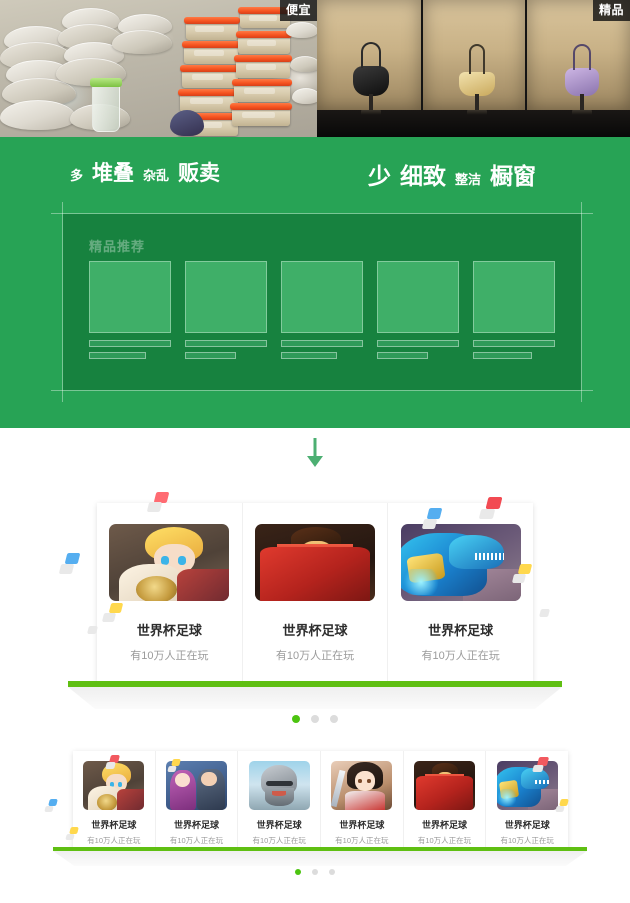  I want to click on boutique-photo, so click(473, 68).